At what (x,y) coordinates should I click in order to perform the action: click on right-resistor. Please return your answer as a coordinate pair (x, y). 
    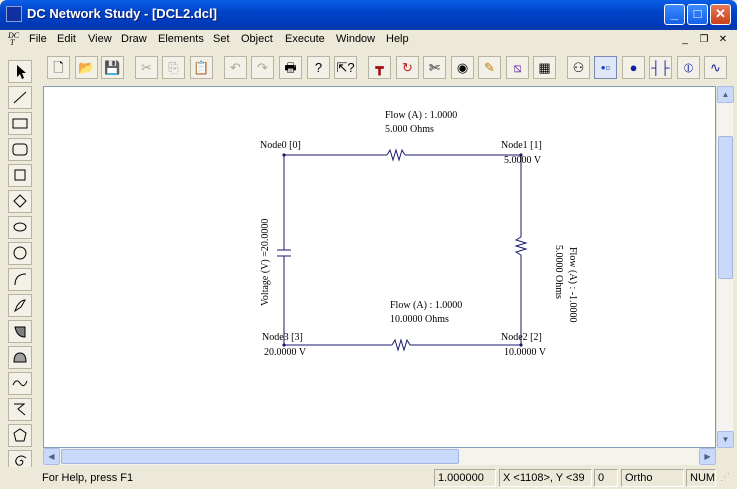
    Looking at the image, I should click on (521, 246).